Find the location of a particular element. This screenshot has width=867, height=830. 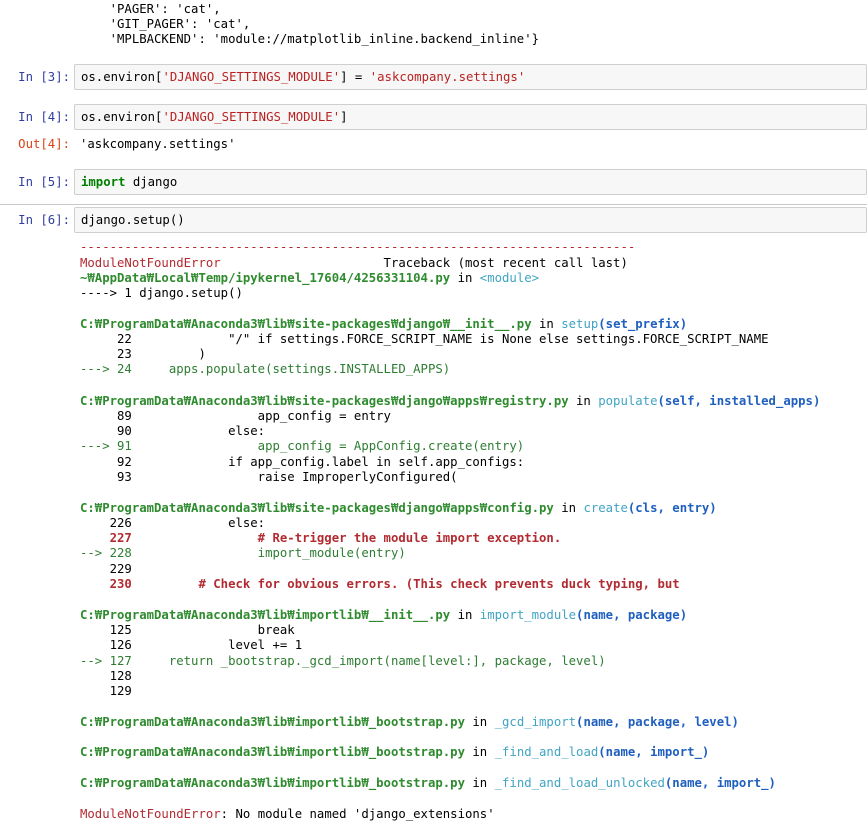

frame-line: 93 raise ImproperlyConfigured( is located at coordinates (269, 477).